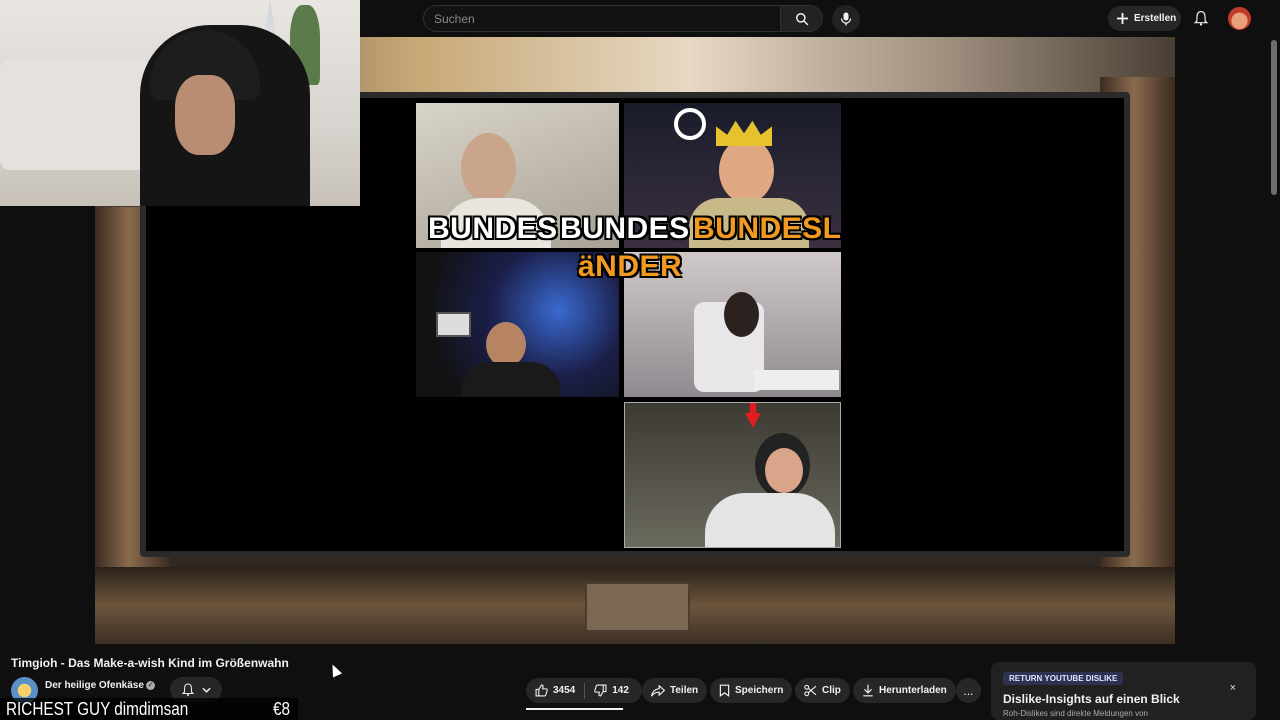 The height and width of the screenshot is (720, 1280). Describe the element at coordinates (810, 690) in the screenshot. I see `scissors-icon` at that location.